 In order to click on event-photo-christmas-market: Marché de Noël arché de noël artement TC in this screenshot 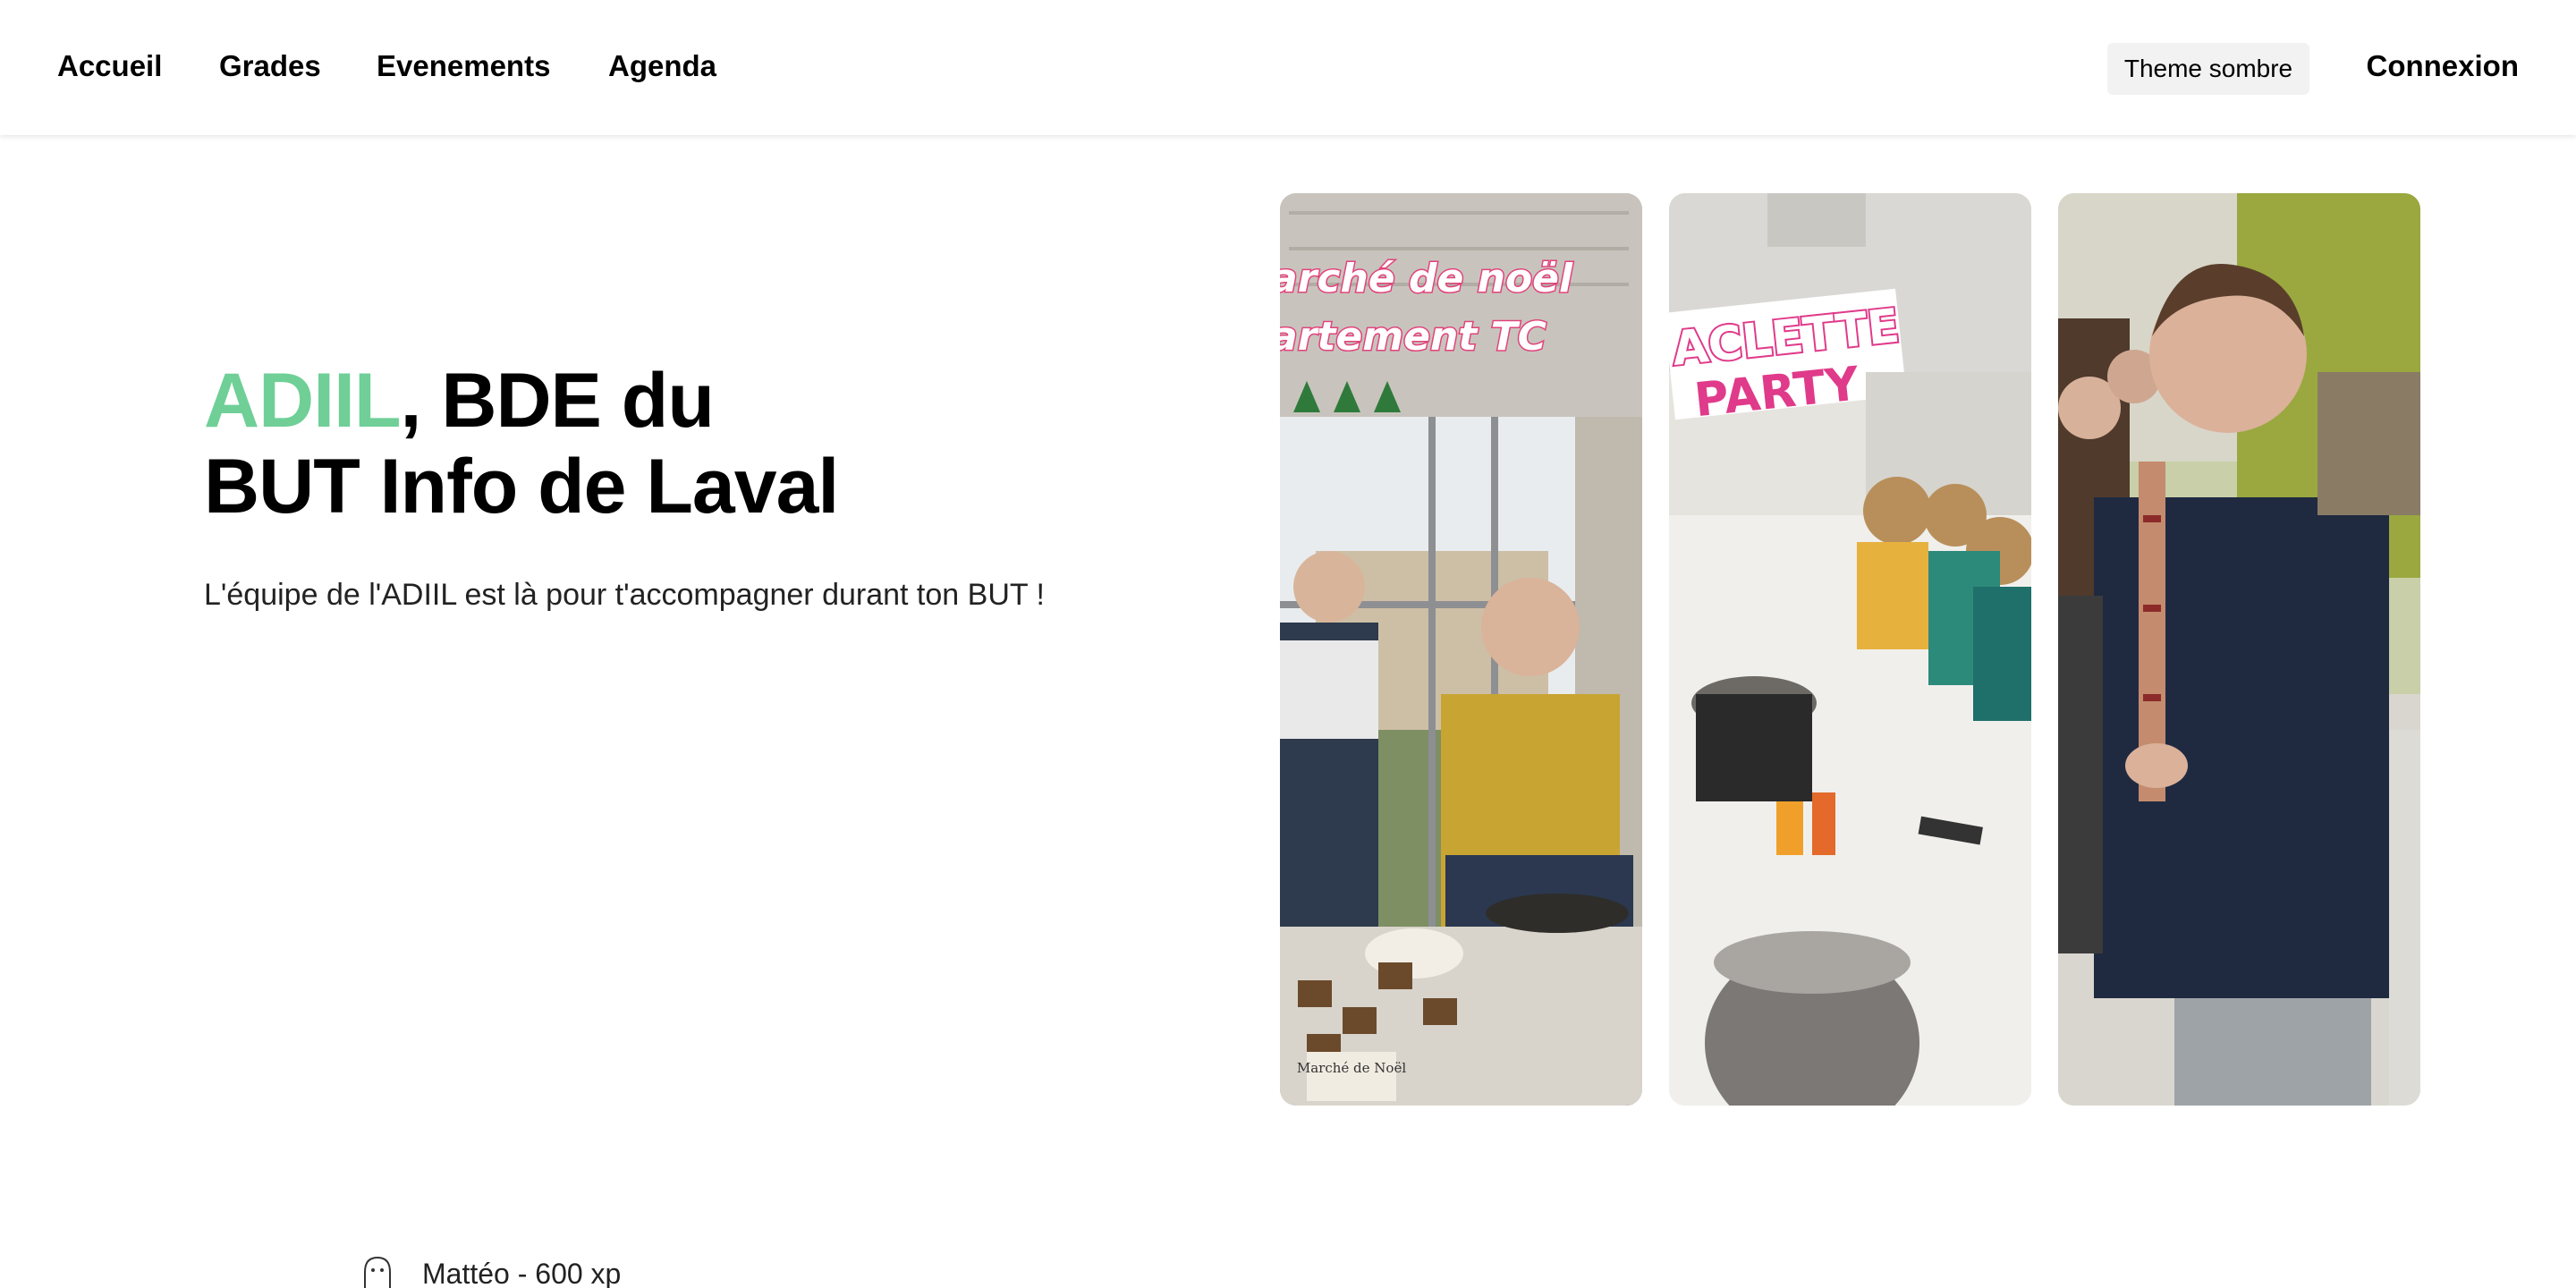, I will do `click(1461, 649)`.